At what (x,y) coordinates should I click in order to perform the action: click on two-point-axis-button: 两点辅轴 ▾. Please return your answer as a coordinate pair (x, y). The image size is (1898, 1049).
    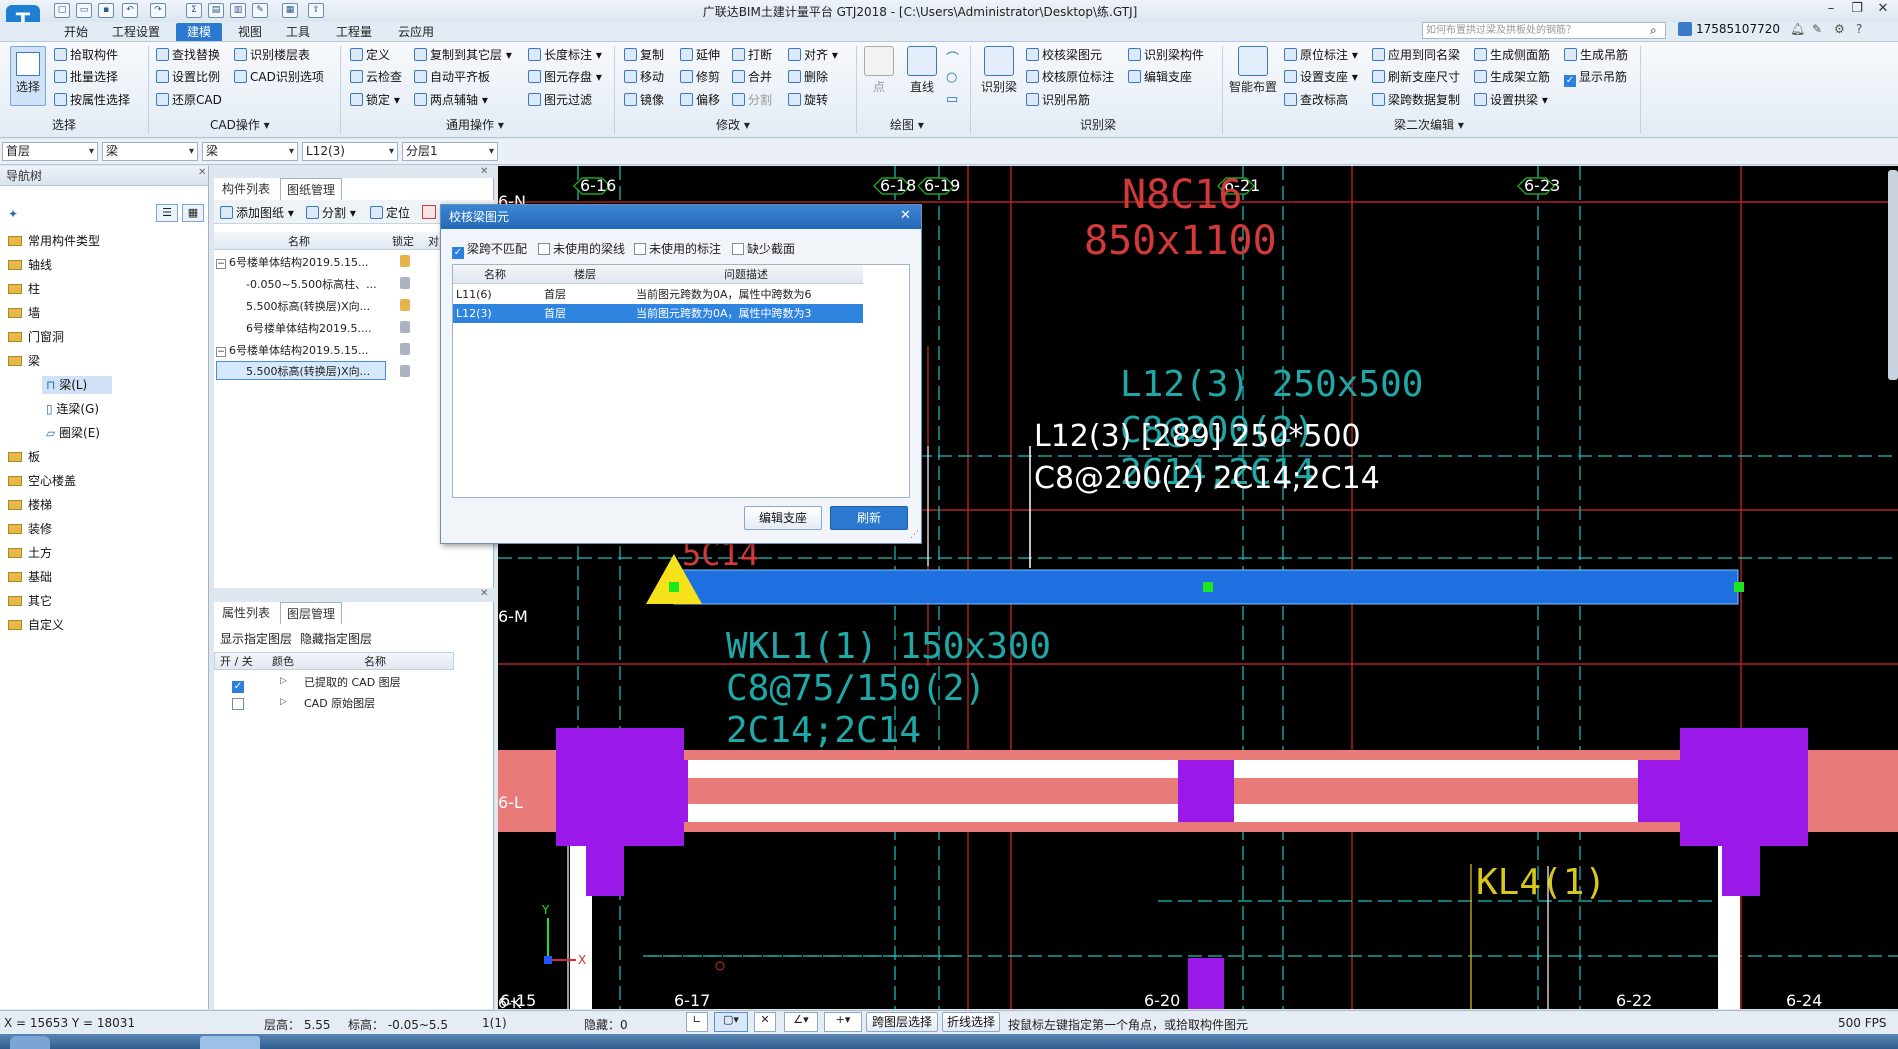
    Looking at the image, I should click on (451, 100).